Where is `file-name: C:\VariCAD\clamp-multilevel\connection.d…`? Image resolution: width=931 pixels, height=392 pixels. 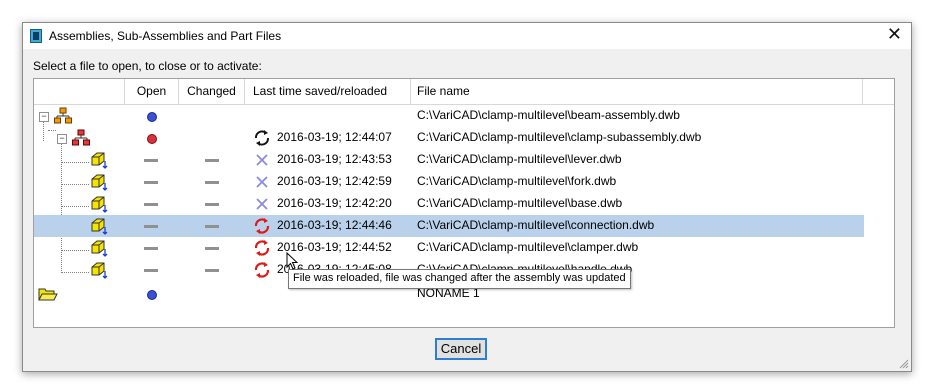 file-name: C:\VariCAD\clamp-multilevel\connection.d… is located at coordinates (536, 225).